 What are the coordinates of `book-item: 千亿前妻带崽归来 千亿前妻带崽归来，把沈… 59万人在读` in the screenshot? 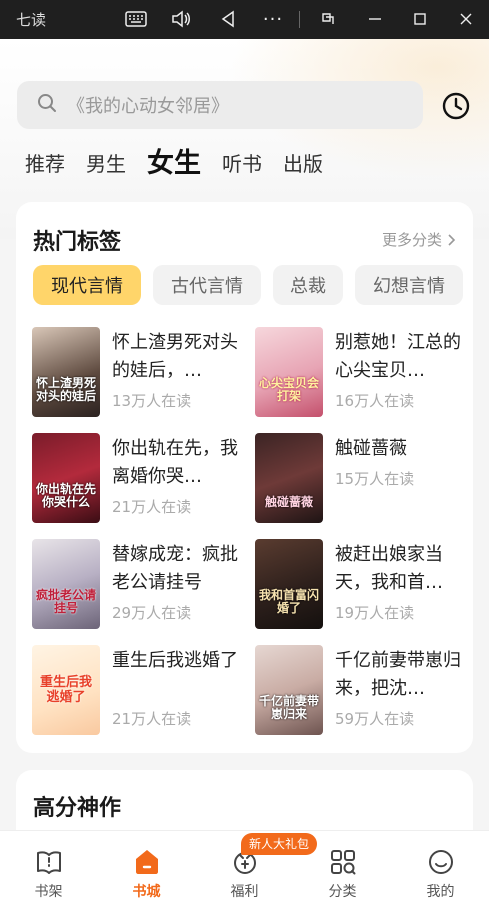 It's located at (360, 690).